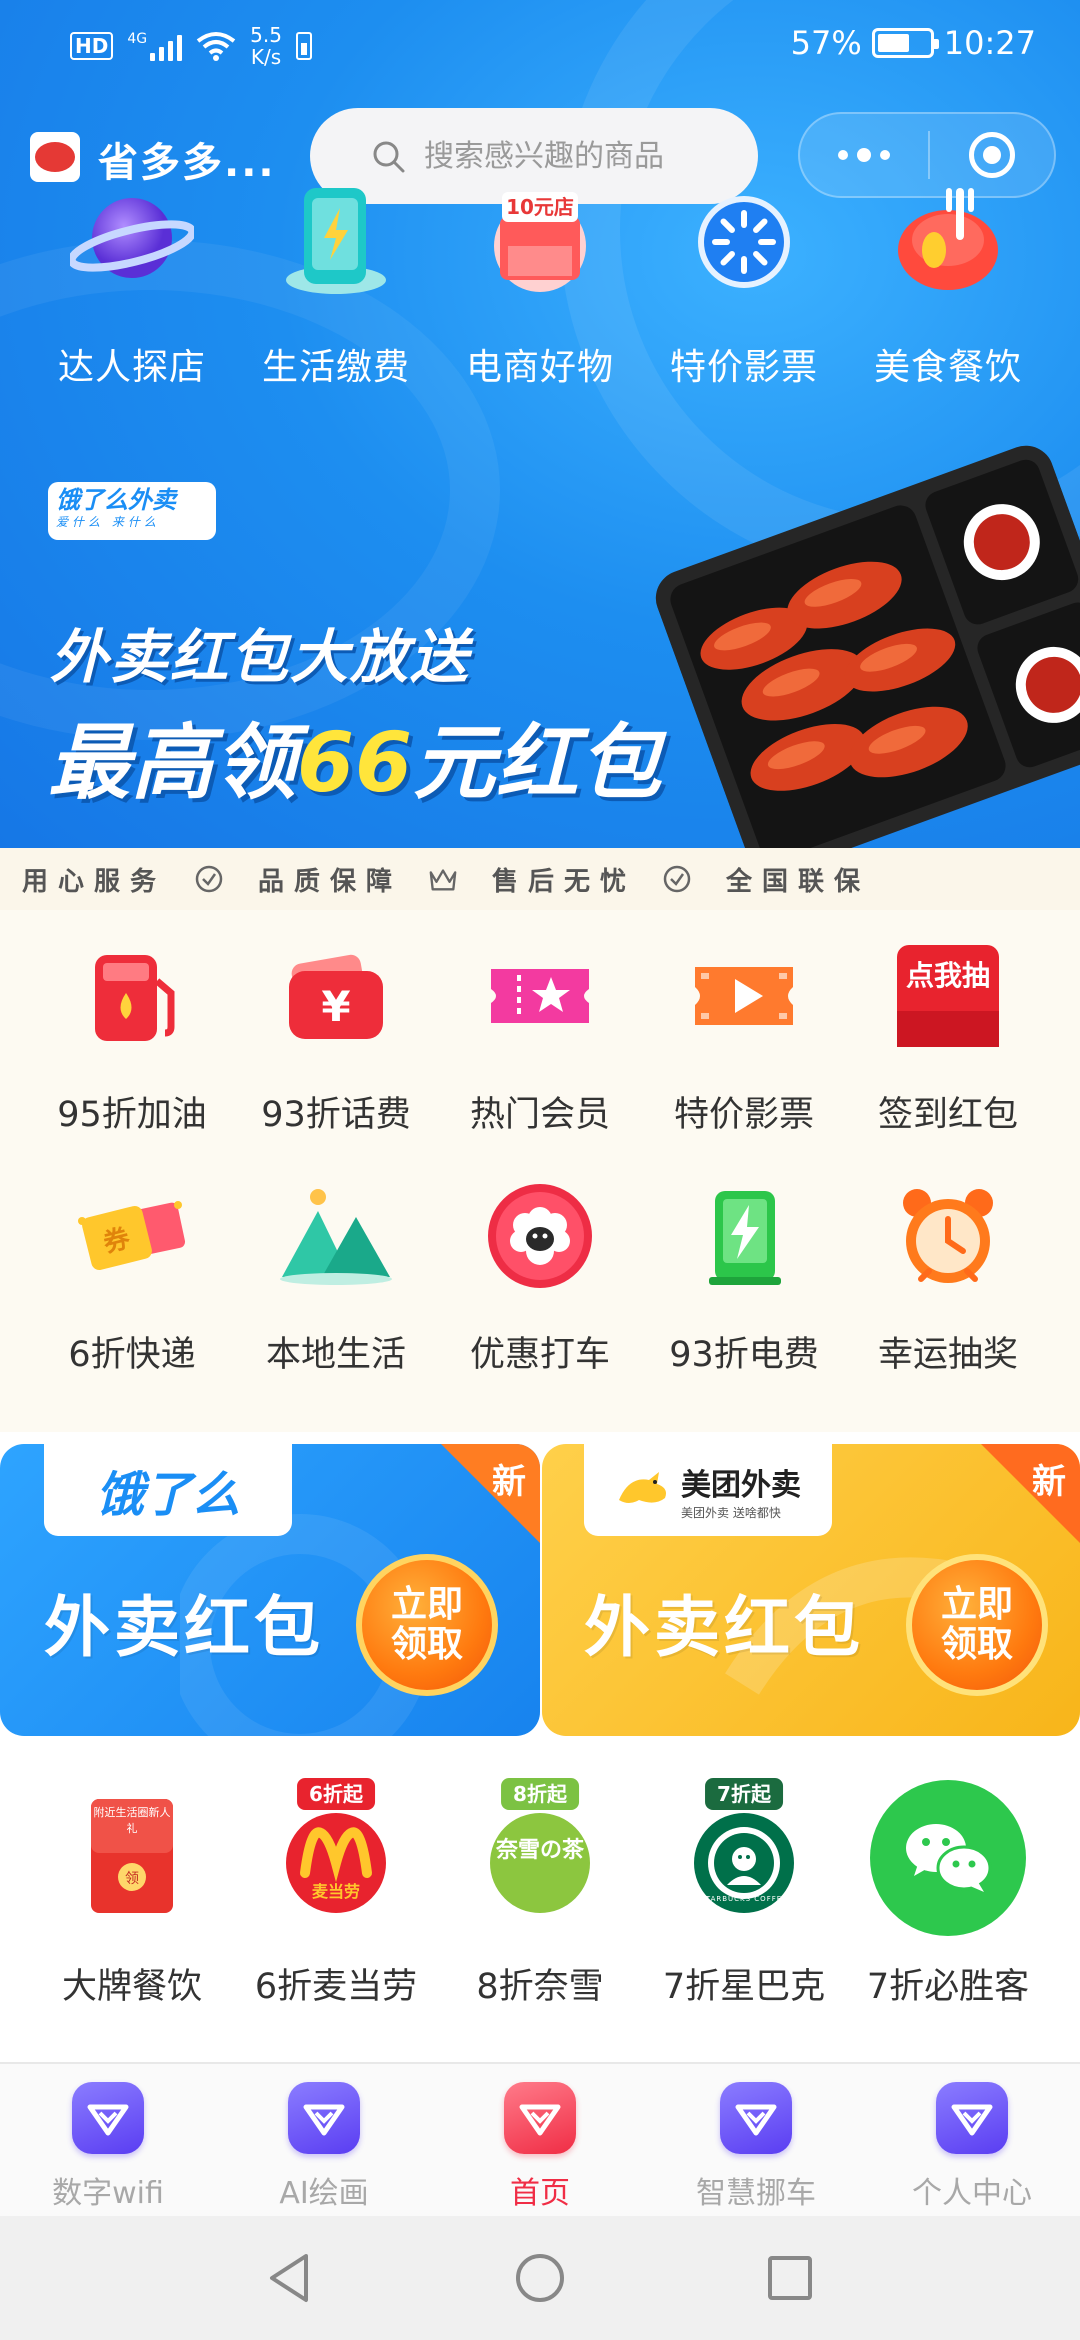 This screenshot has height=2340, width=1080. I want to click on close-miniapp-button, so click(992, 155).